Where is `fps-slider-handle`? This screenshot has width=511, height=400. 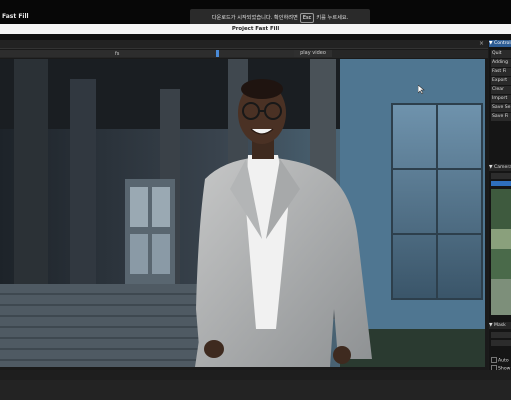 fps-slider-handle is located at coordinates (217, 53).